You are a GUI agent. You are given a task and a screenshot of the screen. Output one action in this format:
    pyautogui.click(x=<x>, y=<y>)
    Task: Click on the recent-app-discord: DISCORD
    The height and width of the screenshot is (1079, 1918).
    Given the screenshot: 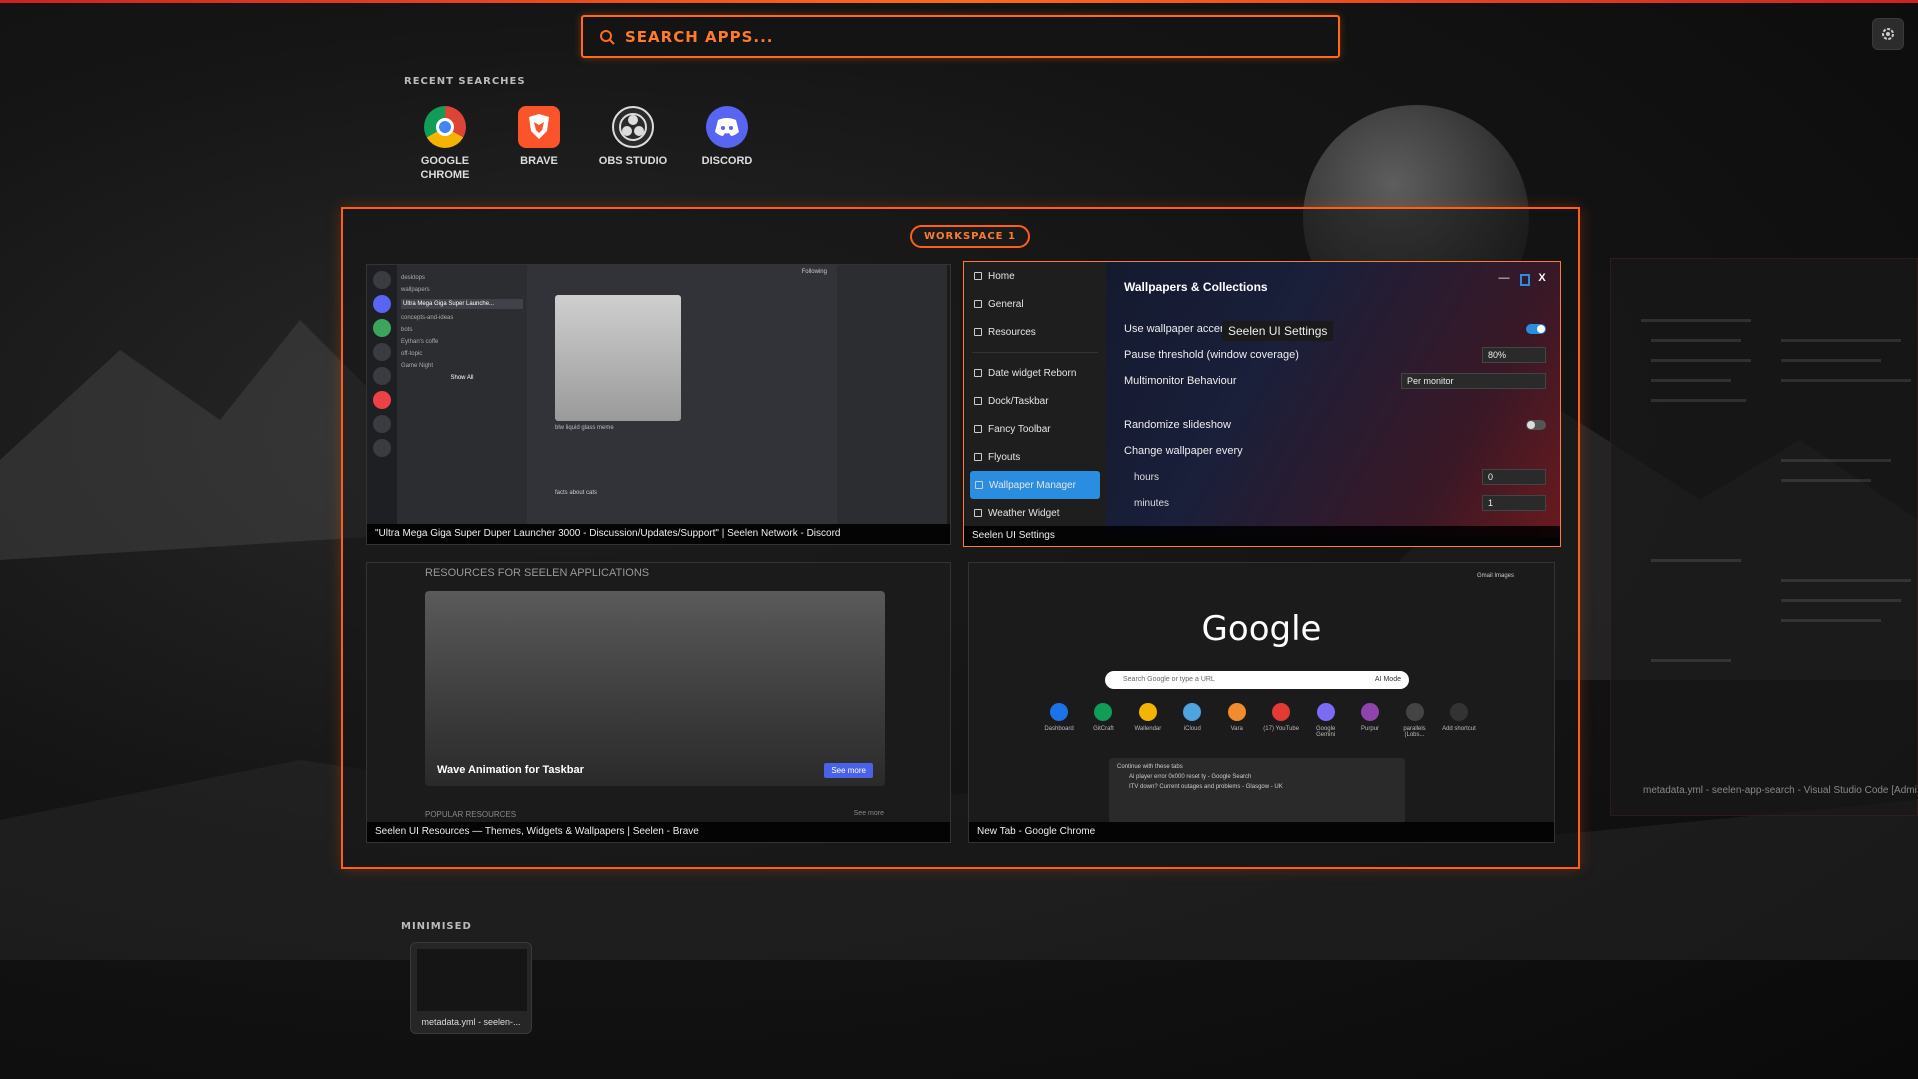 What is the action you would take?
    pyautogui.click(x=727, y=137)
    